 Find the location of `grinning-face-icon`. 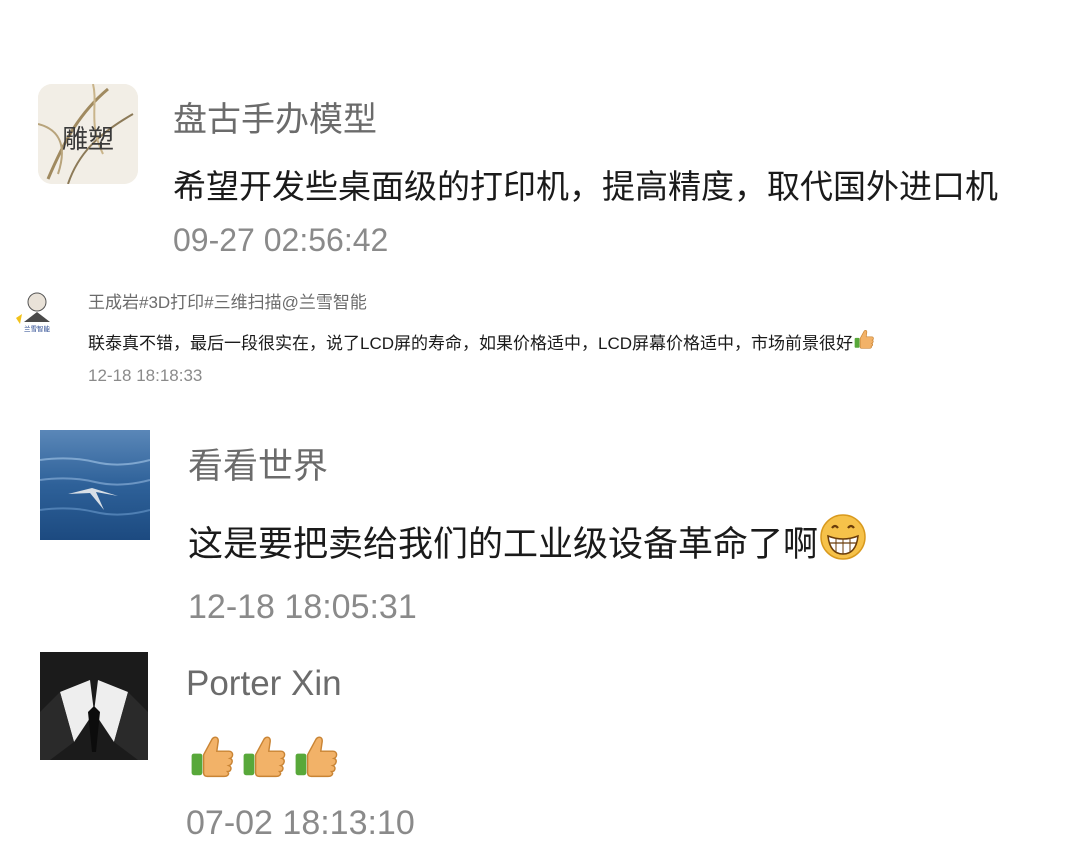

grinning-face-icon is located at coordinates (843, 541).